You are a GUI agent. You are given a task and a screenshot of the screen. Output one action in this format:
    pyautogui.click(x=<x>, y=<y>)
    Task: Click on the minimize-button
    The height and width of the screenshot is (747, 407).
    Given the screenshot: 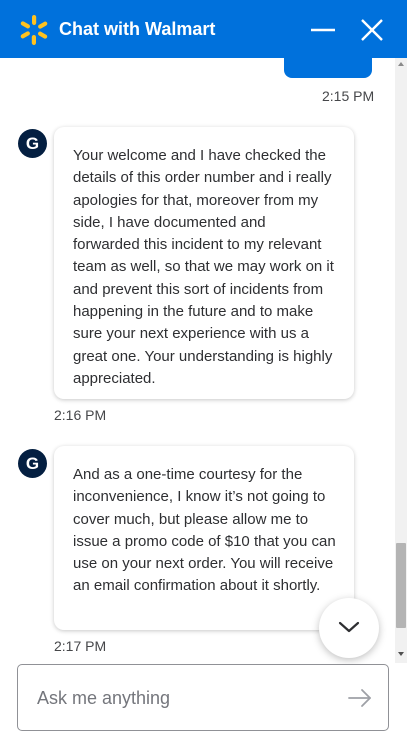 What is the action you would take?
    pyautogui.click(x=323, y=30)
    